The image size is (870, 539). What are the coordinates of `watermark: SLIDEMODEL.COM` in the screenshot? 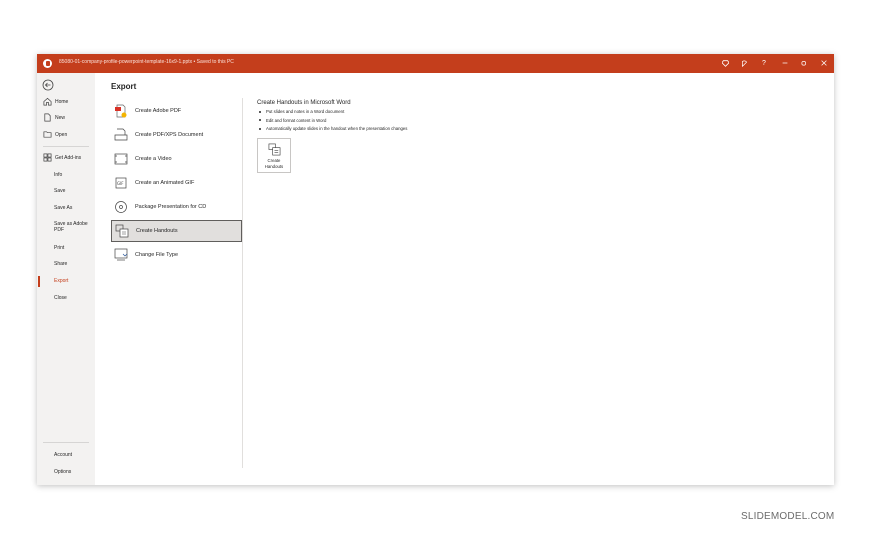 It's located at (788, 516).